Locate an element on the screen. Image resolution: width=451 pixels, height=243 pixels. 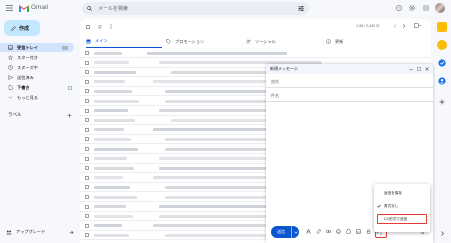
tab-promotions: プロモーション is located at coordinates (204, 41).